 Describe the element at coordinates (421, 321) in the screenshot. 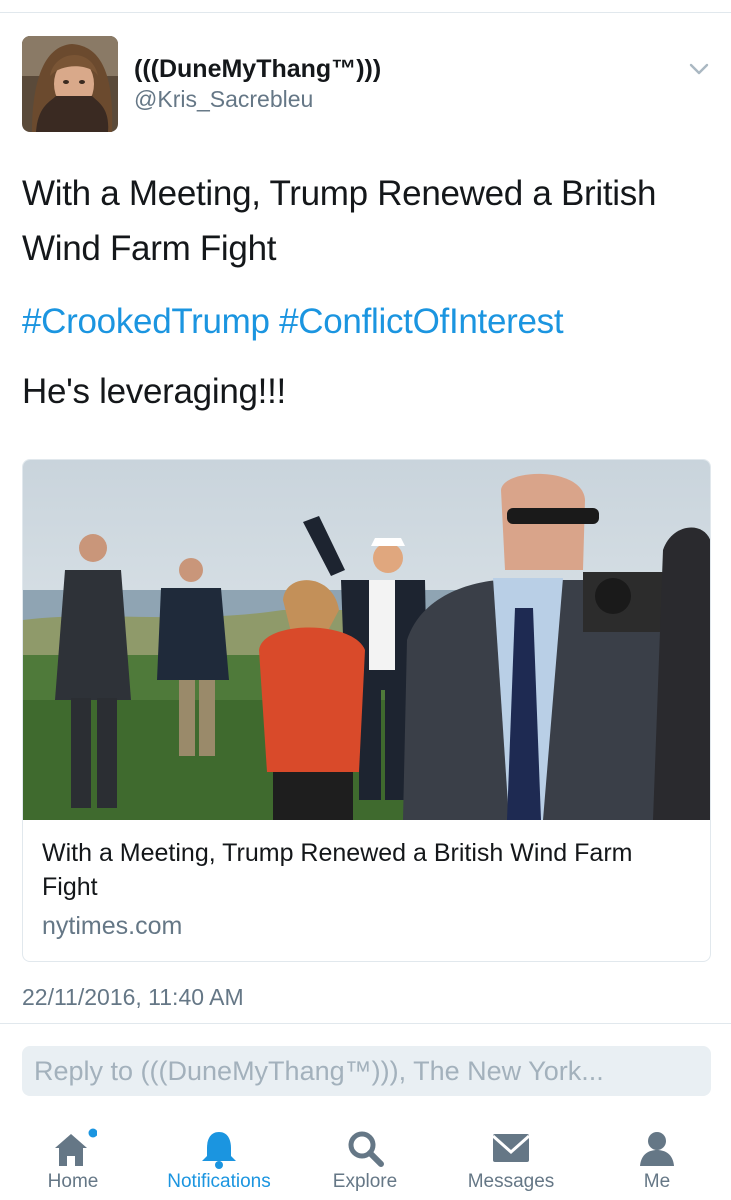

I see `hashtag-link: #ConflictOfInterest` at that location.